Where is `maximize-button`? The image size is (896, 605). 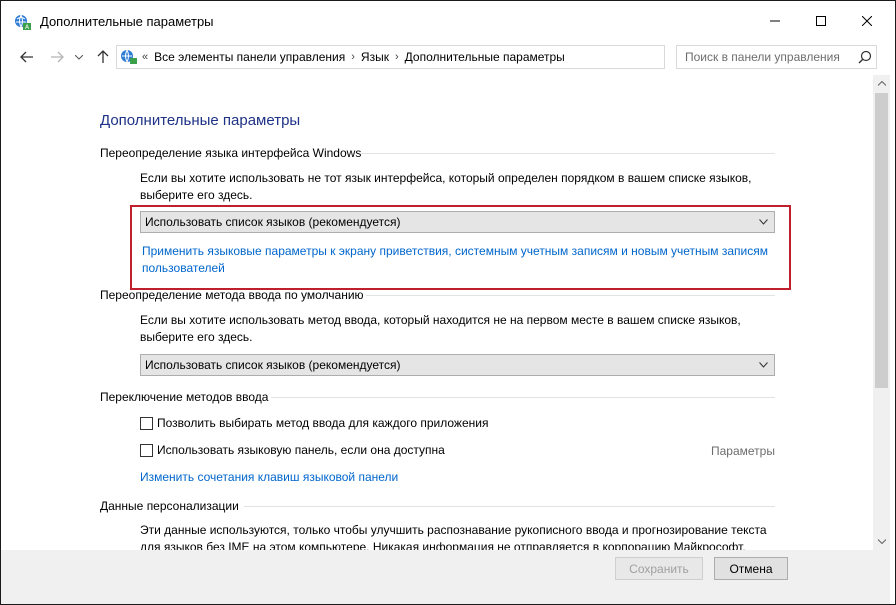 maximize-button is located at coordinates (821, 21).